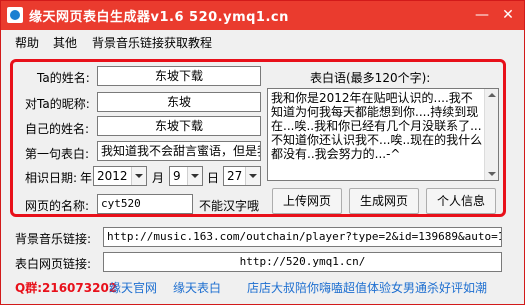 The image size is (525, 305). What do you see at coordinates (65, 42) in the screenshot?
I see `menu-other: 其他` at bounding box center [65, 42].